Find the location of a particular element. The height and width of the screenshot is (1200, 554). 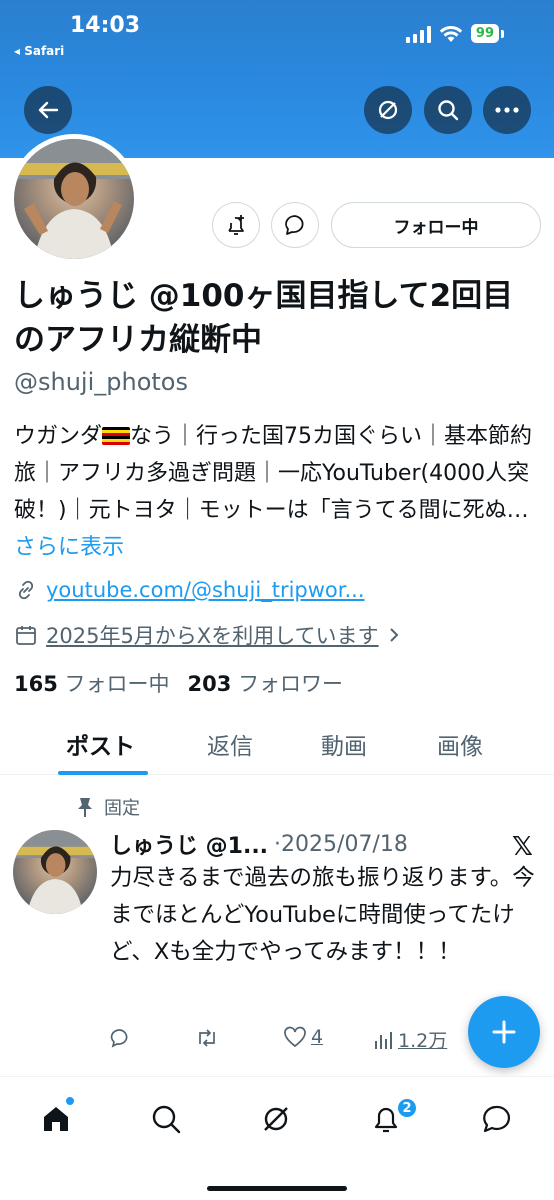

post-header: しゅうじ @1... ·2025/07/18 is located at coordinates (259, 844).